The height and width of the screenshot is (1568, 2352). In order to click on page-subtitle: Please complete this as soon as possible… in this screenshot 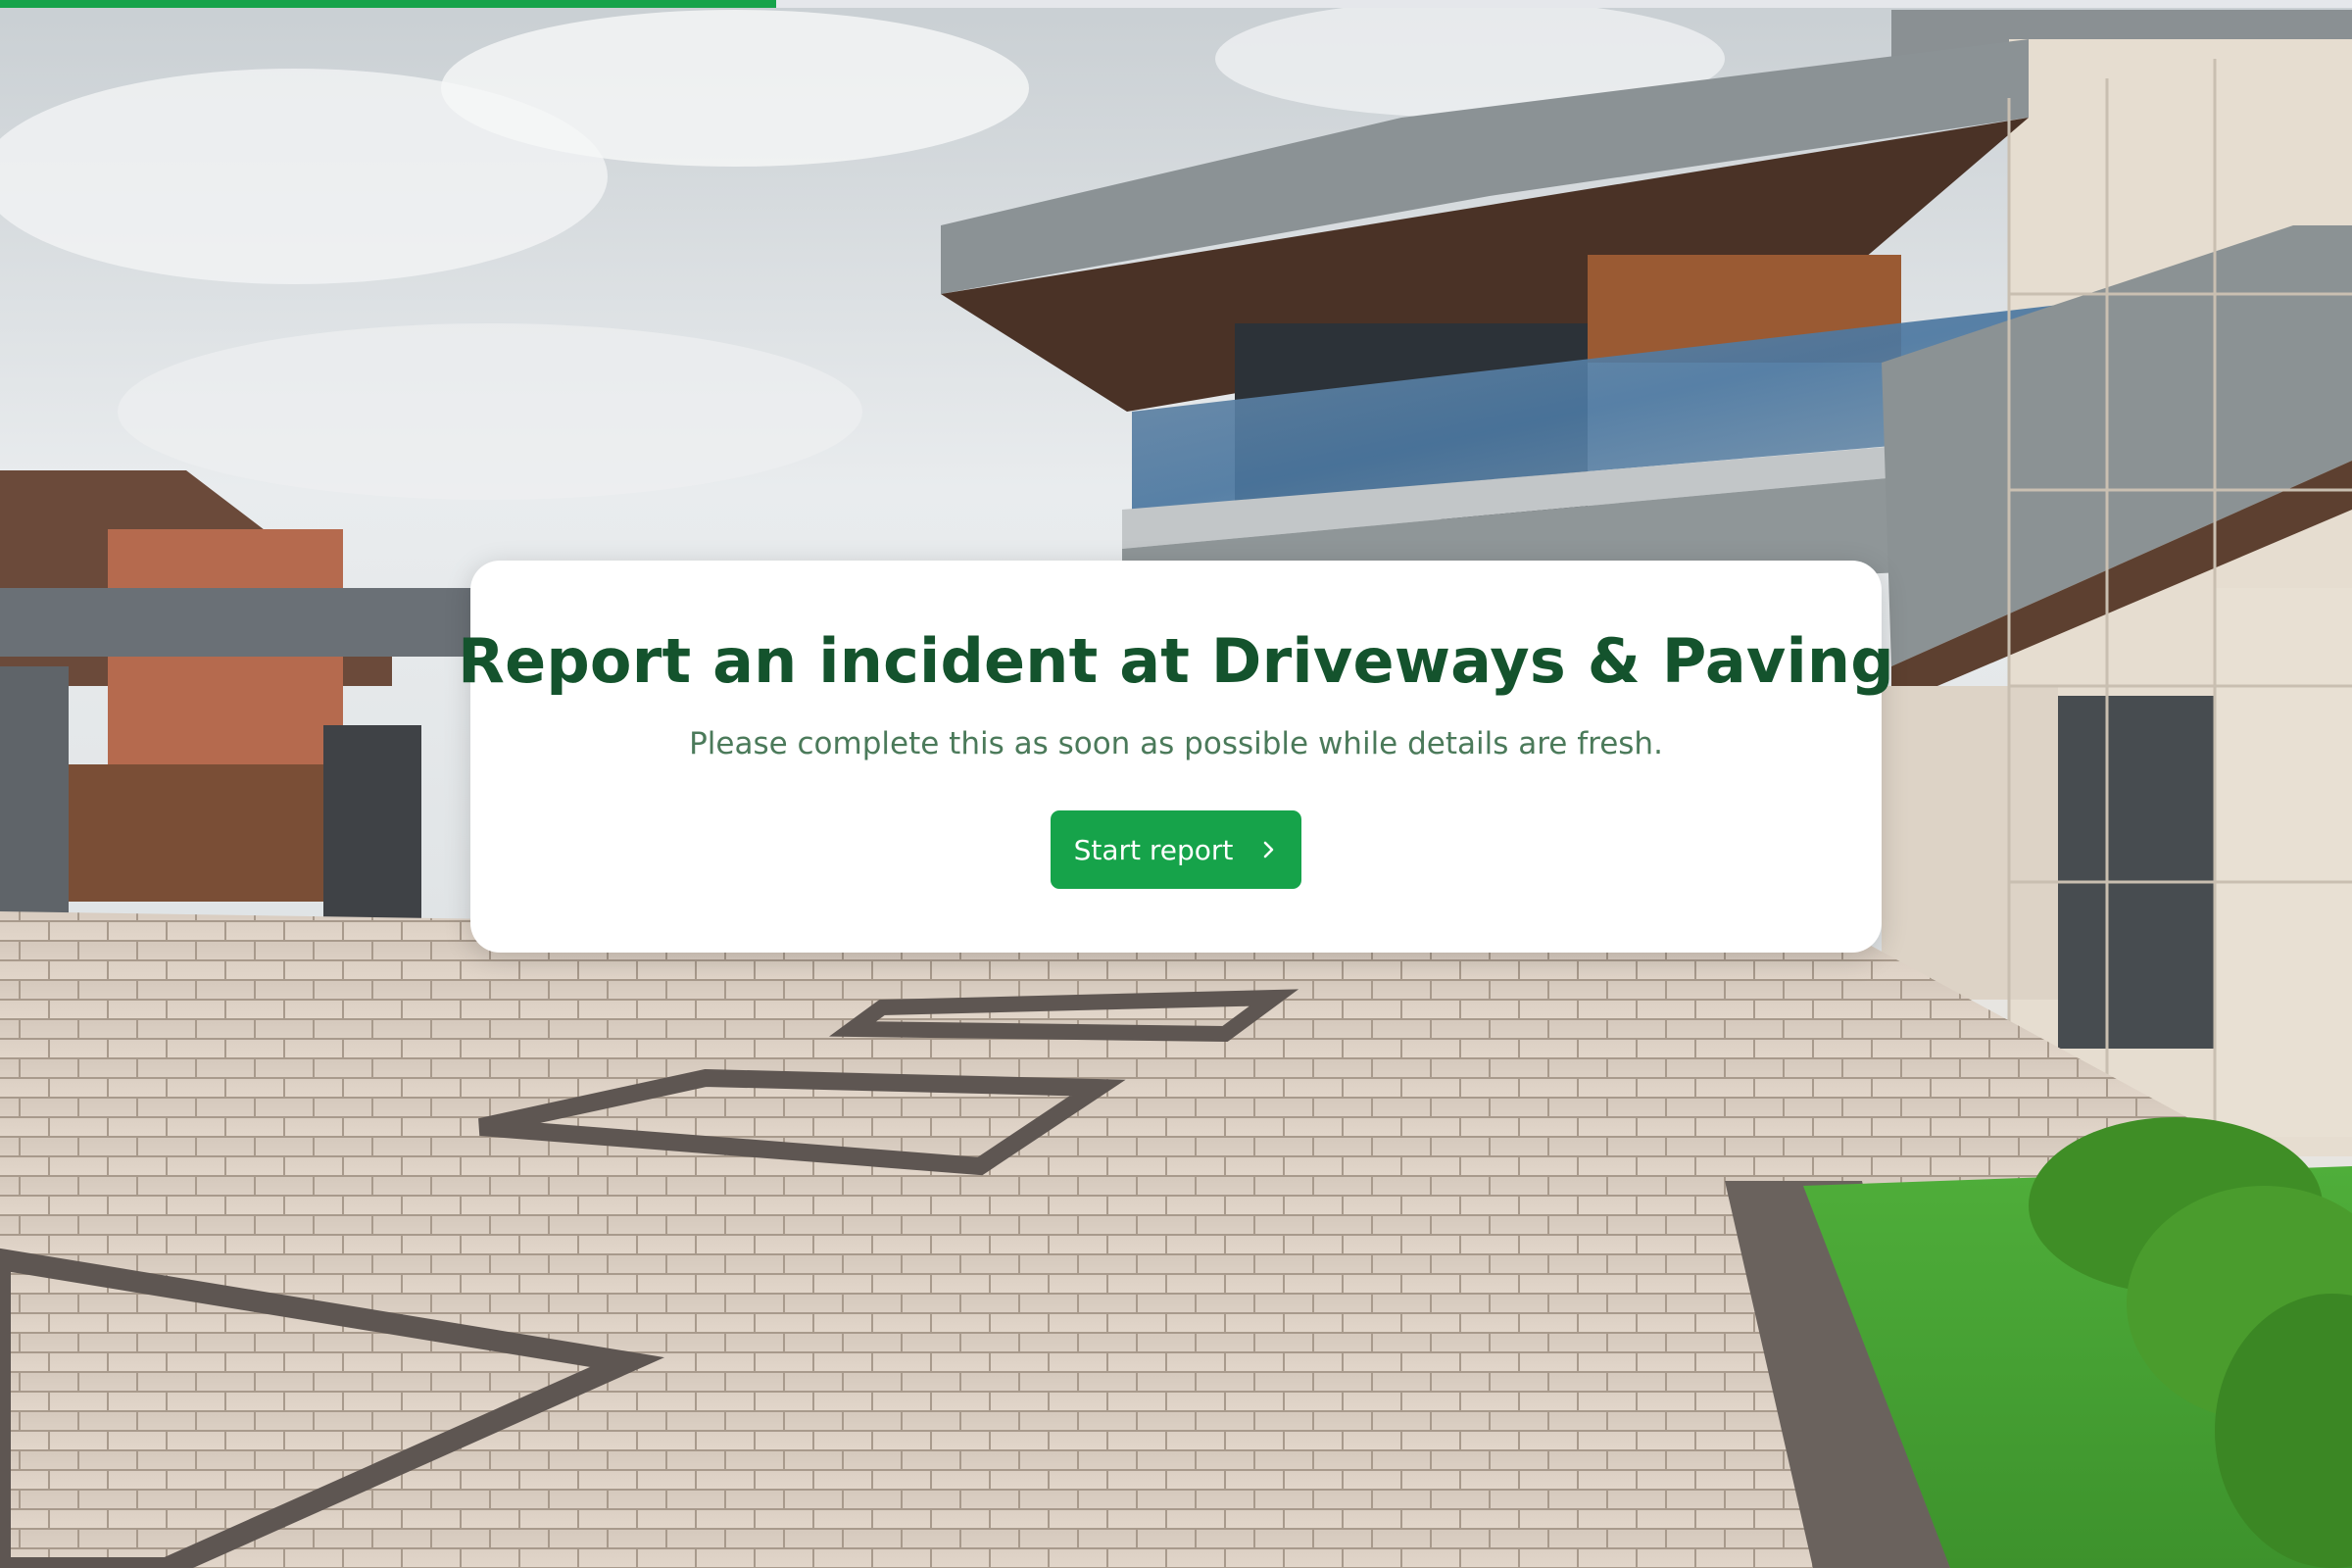, I will do `click(1176, 743)`.